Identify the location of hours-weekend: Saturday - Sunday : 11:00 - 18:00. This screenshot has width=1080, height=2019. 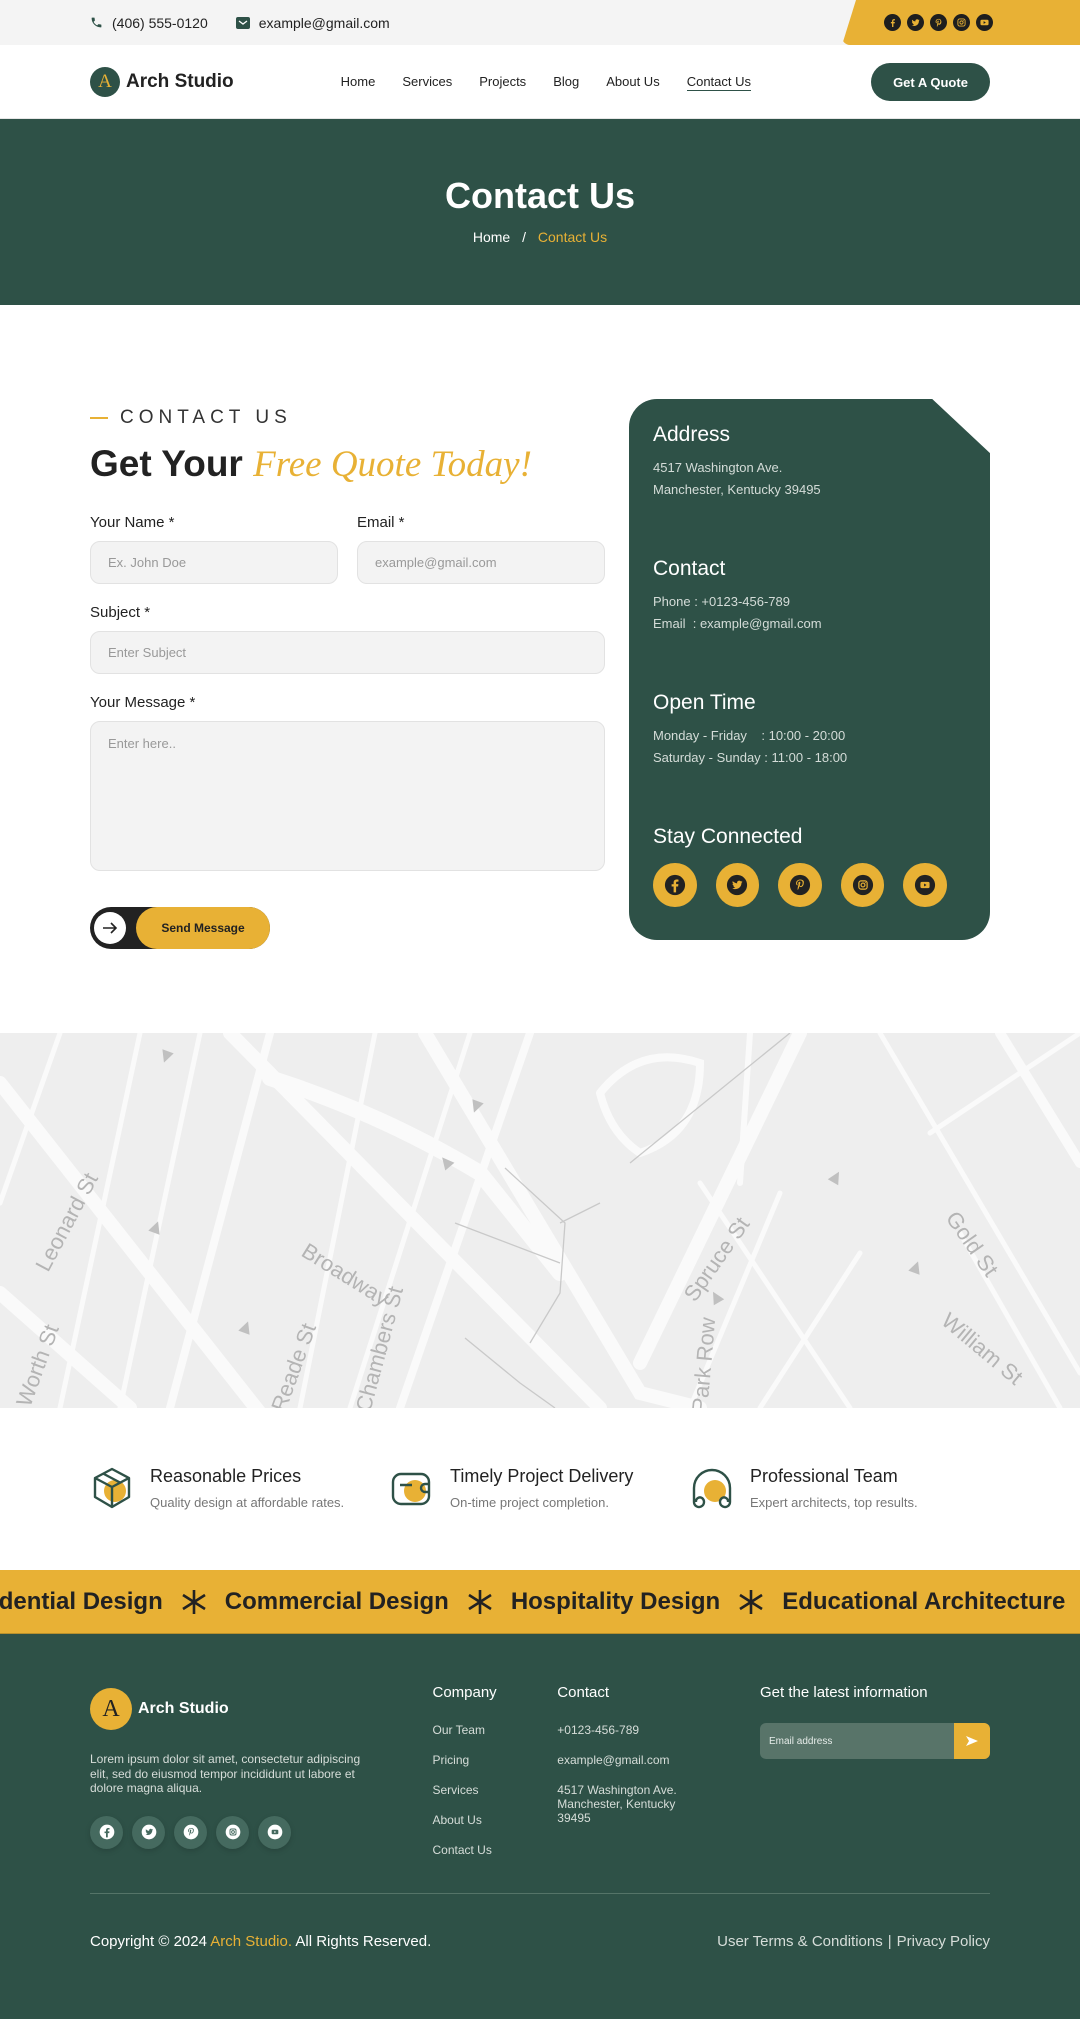
(750, 757).